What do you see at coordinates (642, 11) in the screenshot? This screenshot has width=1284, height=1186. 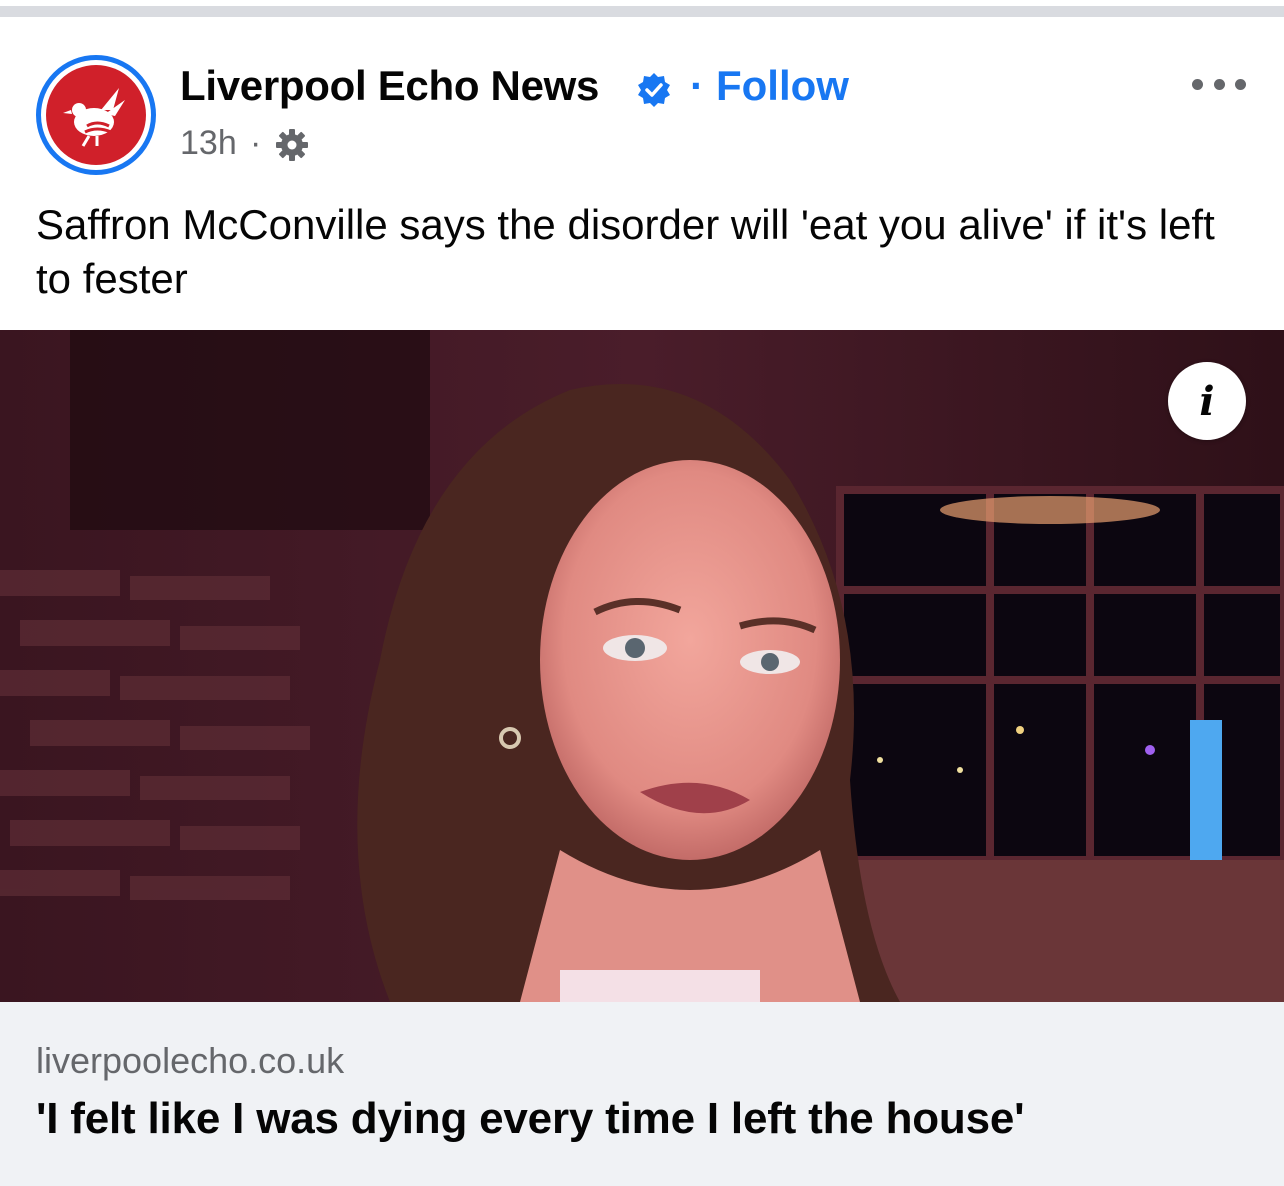 I see `top-divider` at bounding box center [642, 11].